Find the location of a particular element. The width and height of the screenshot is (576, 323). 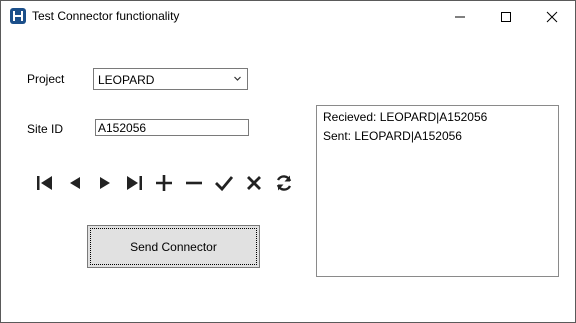

confirm-icon is located at coordinates (224, 184).